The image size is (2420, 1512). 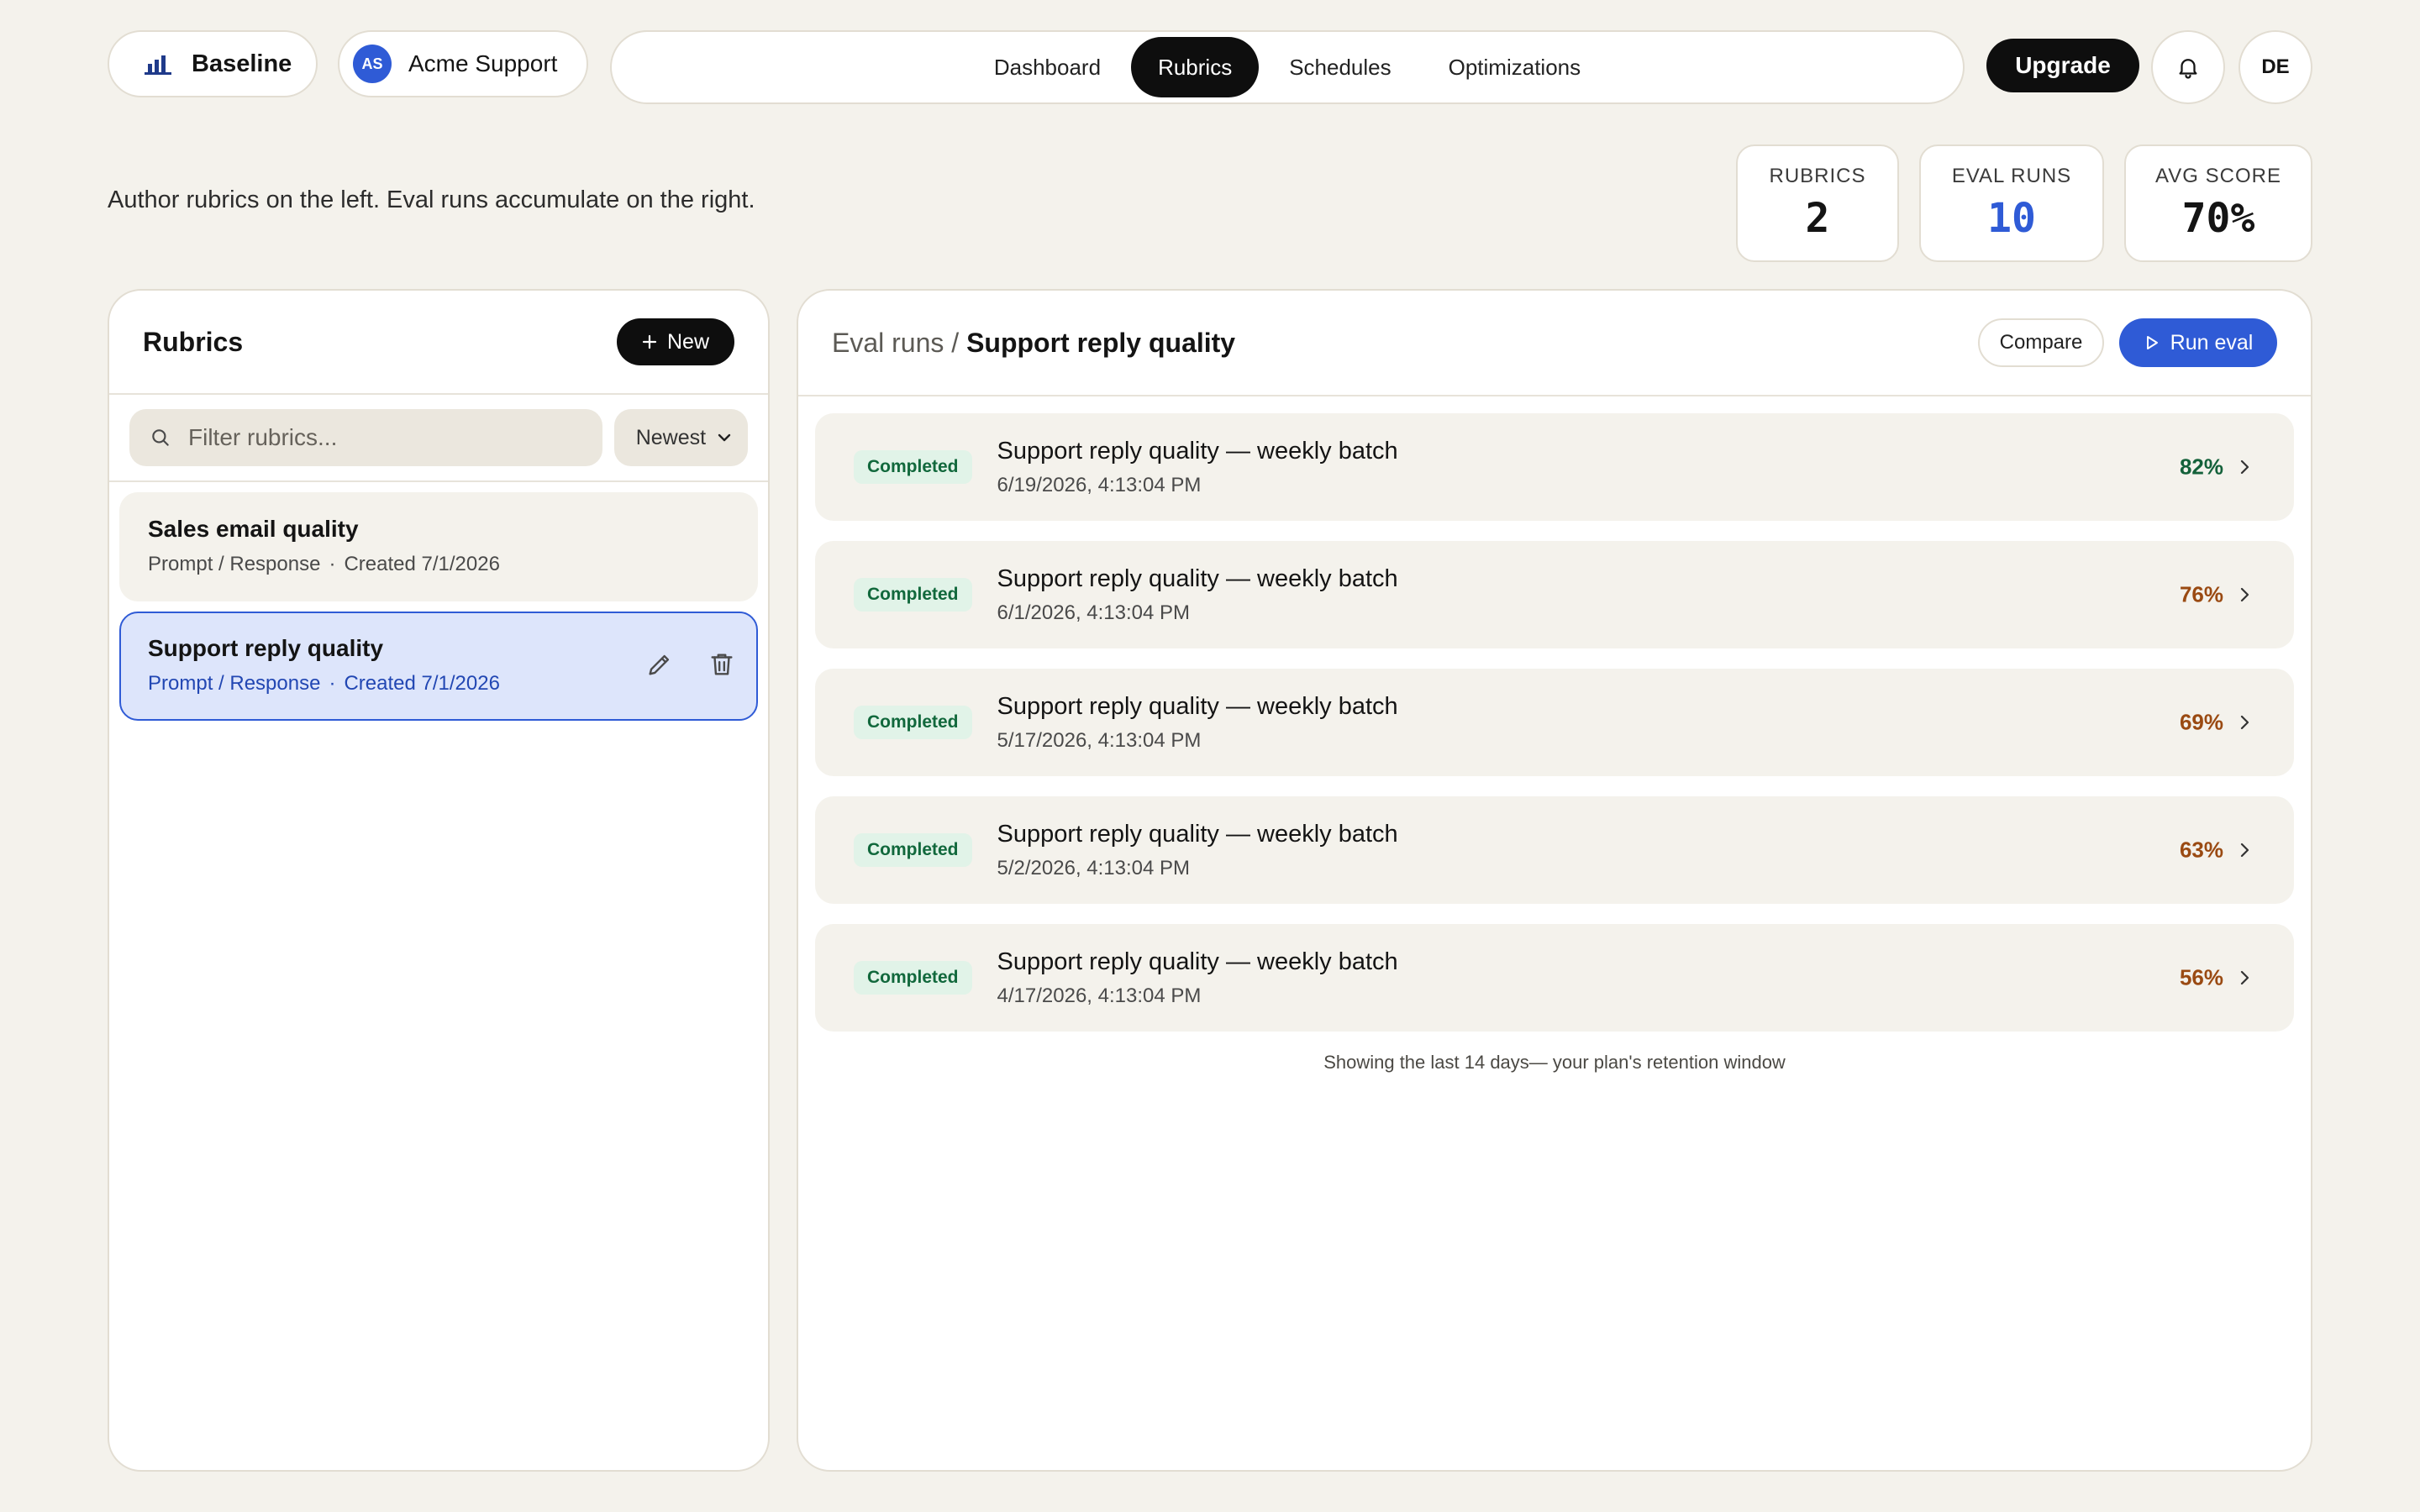 I want to click on tab-dashboard: Dashboard, so click(x=1047, y=67).